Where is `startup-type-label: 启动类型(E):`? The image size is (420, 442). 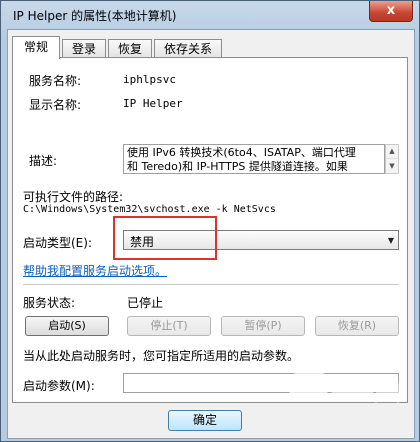 startup-type-label: 启动类型(E): is located at coordinates (57, 243).